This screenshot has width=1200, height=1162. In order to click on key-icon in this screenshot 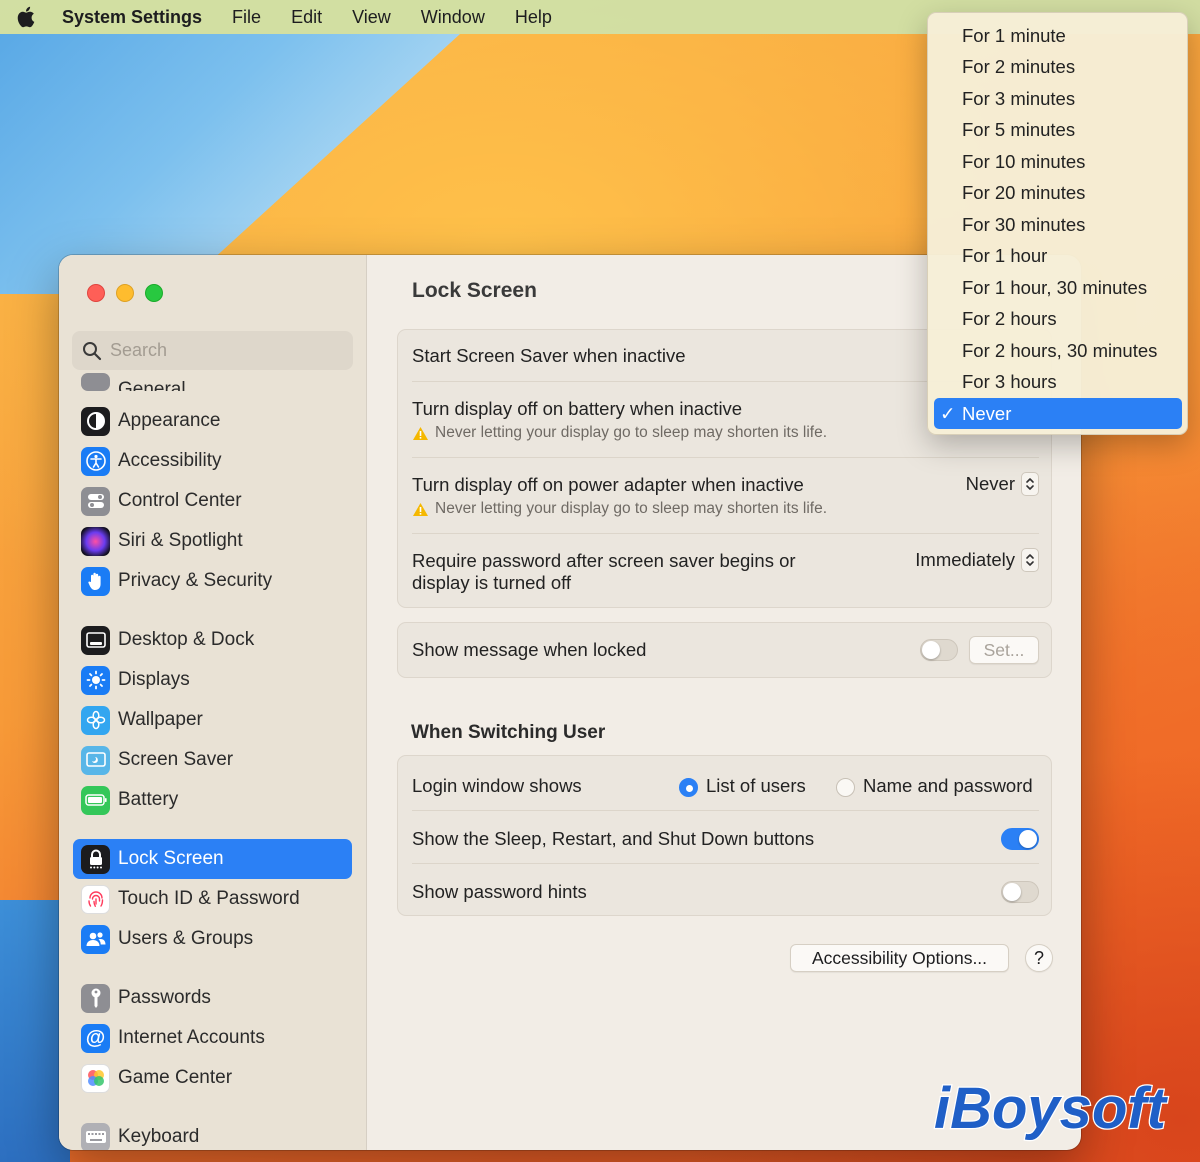, I will do `click(95, 998)`.